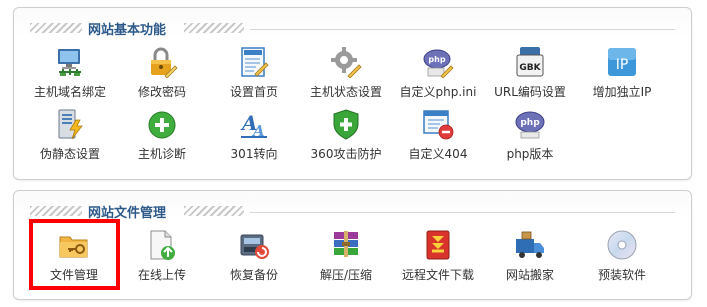  Describe the element at coordinates (254, 62) in the screenshot. I see `document-pencil-icon` at that location.